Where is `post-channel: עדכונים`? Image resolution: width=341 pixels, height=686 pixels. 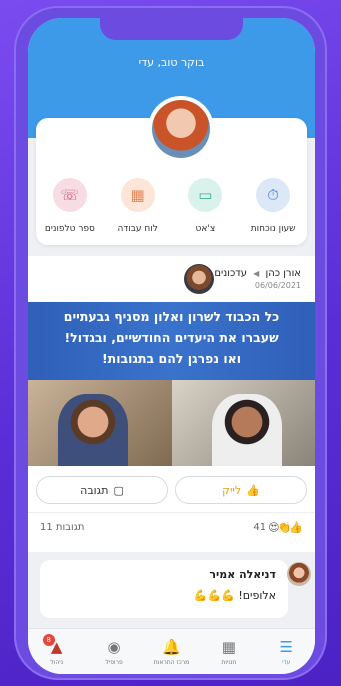
post-channel: עדכונים is located at coordinates (230, 273).